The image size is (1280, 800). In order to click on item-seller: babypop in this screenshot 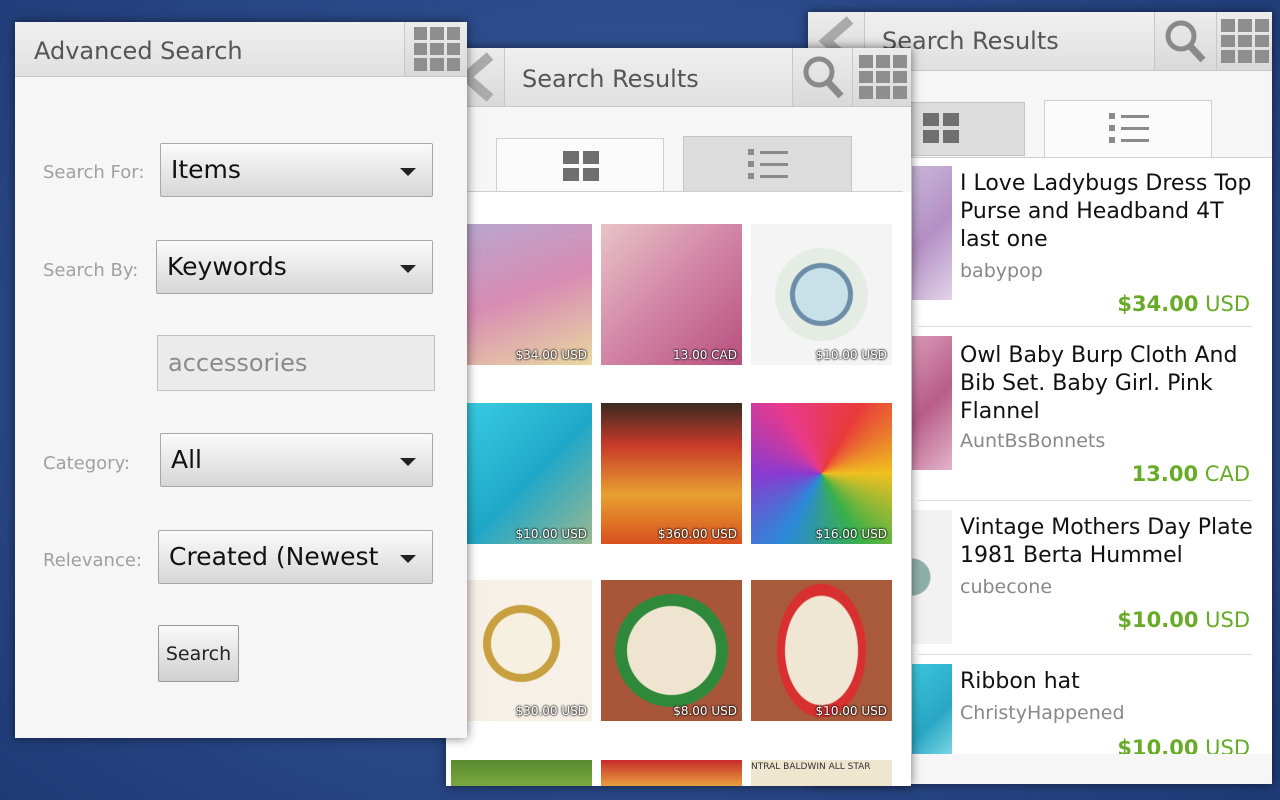, I will do `click(1001, 271)`.